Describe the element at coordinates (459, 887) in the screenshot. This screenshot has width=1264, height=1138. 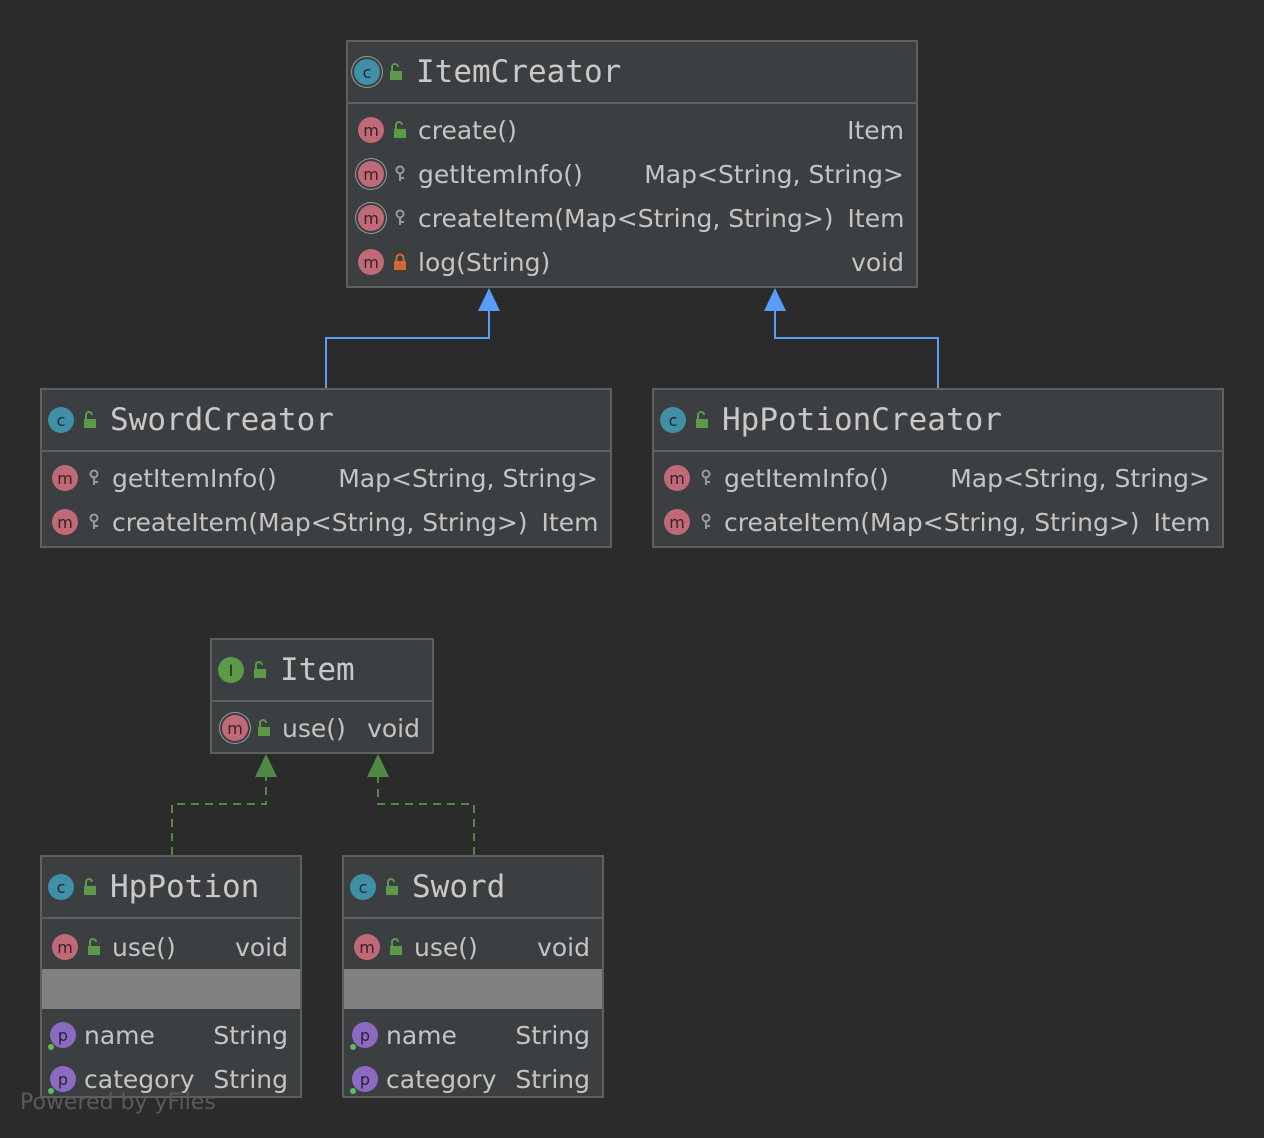
I see `class-title: Sword` at that location.